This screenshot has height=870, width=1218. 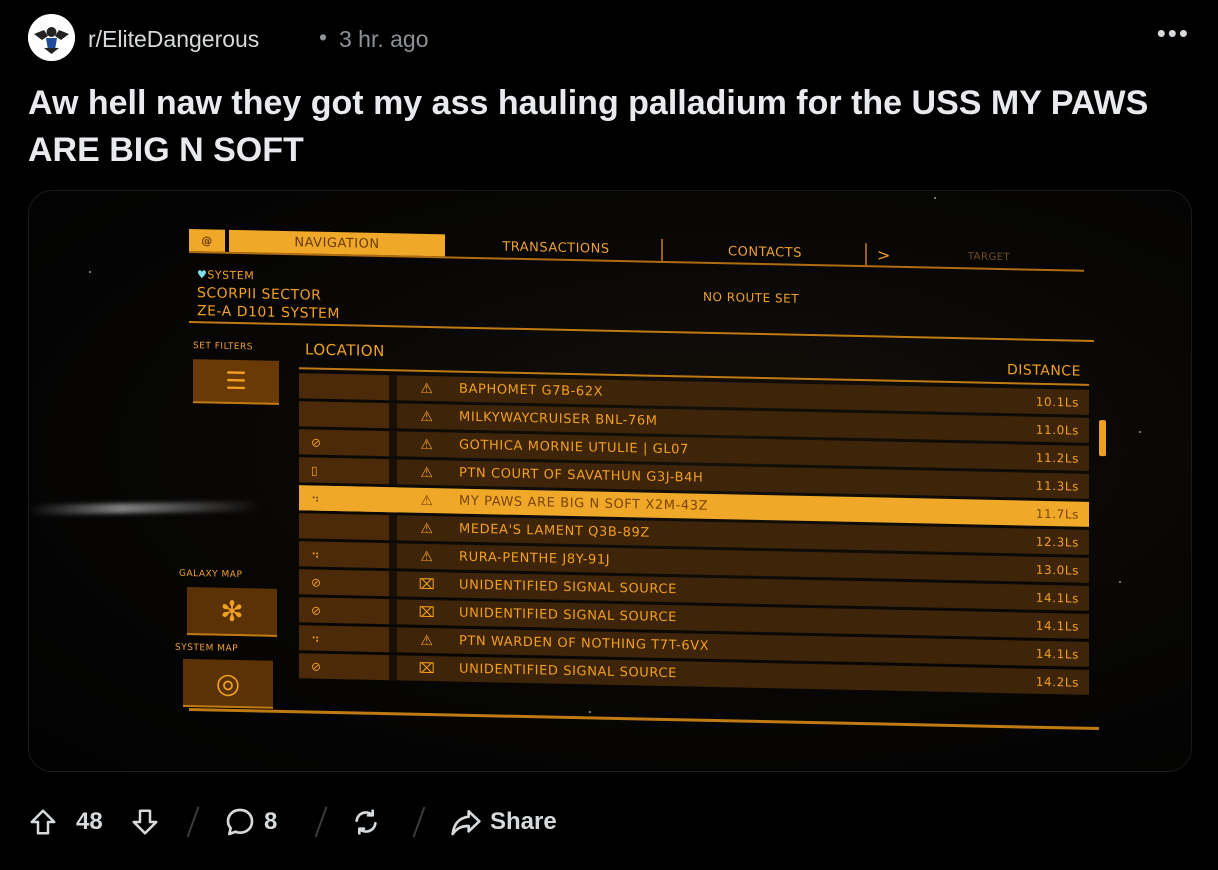 What do you see at coordinates (240, 822) in the screenshot?
I see `comment-bubble-icon` at bounding box center [240, 822].